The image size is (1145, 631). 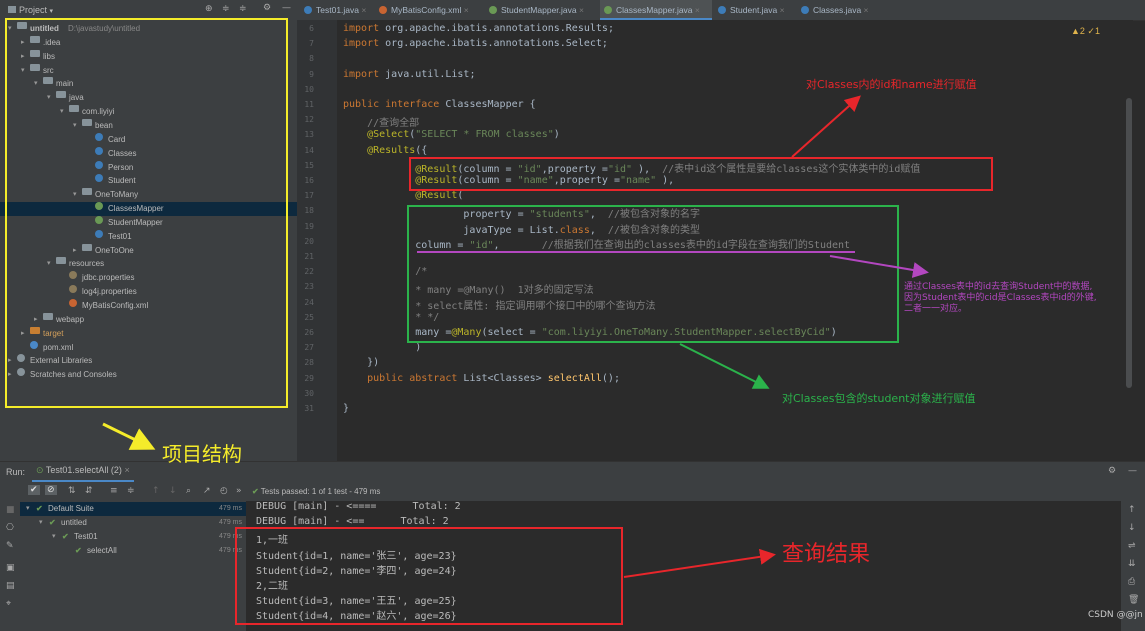 I want to click on annotation-foreign-key-line: 因为Student表中的cid是Classes表中id的外键,, so click(x=1000, y=298).